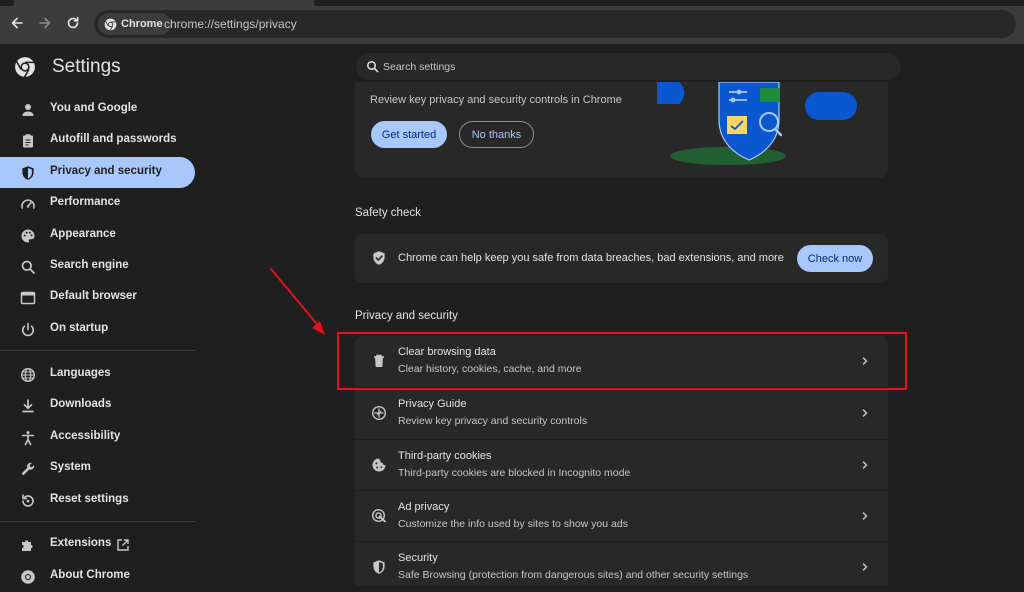 This screenshot has width=1024, height=592. I want to click on sidebar-item-on-startup: On startup, so click(97, 329).